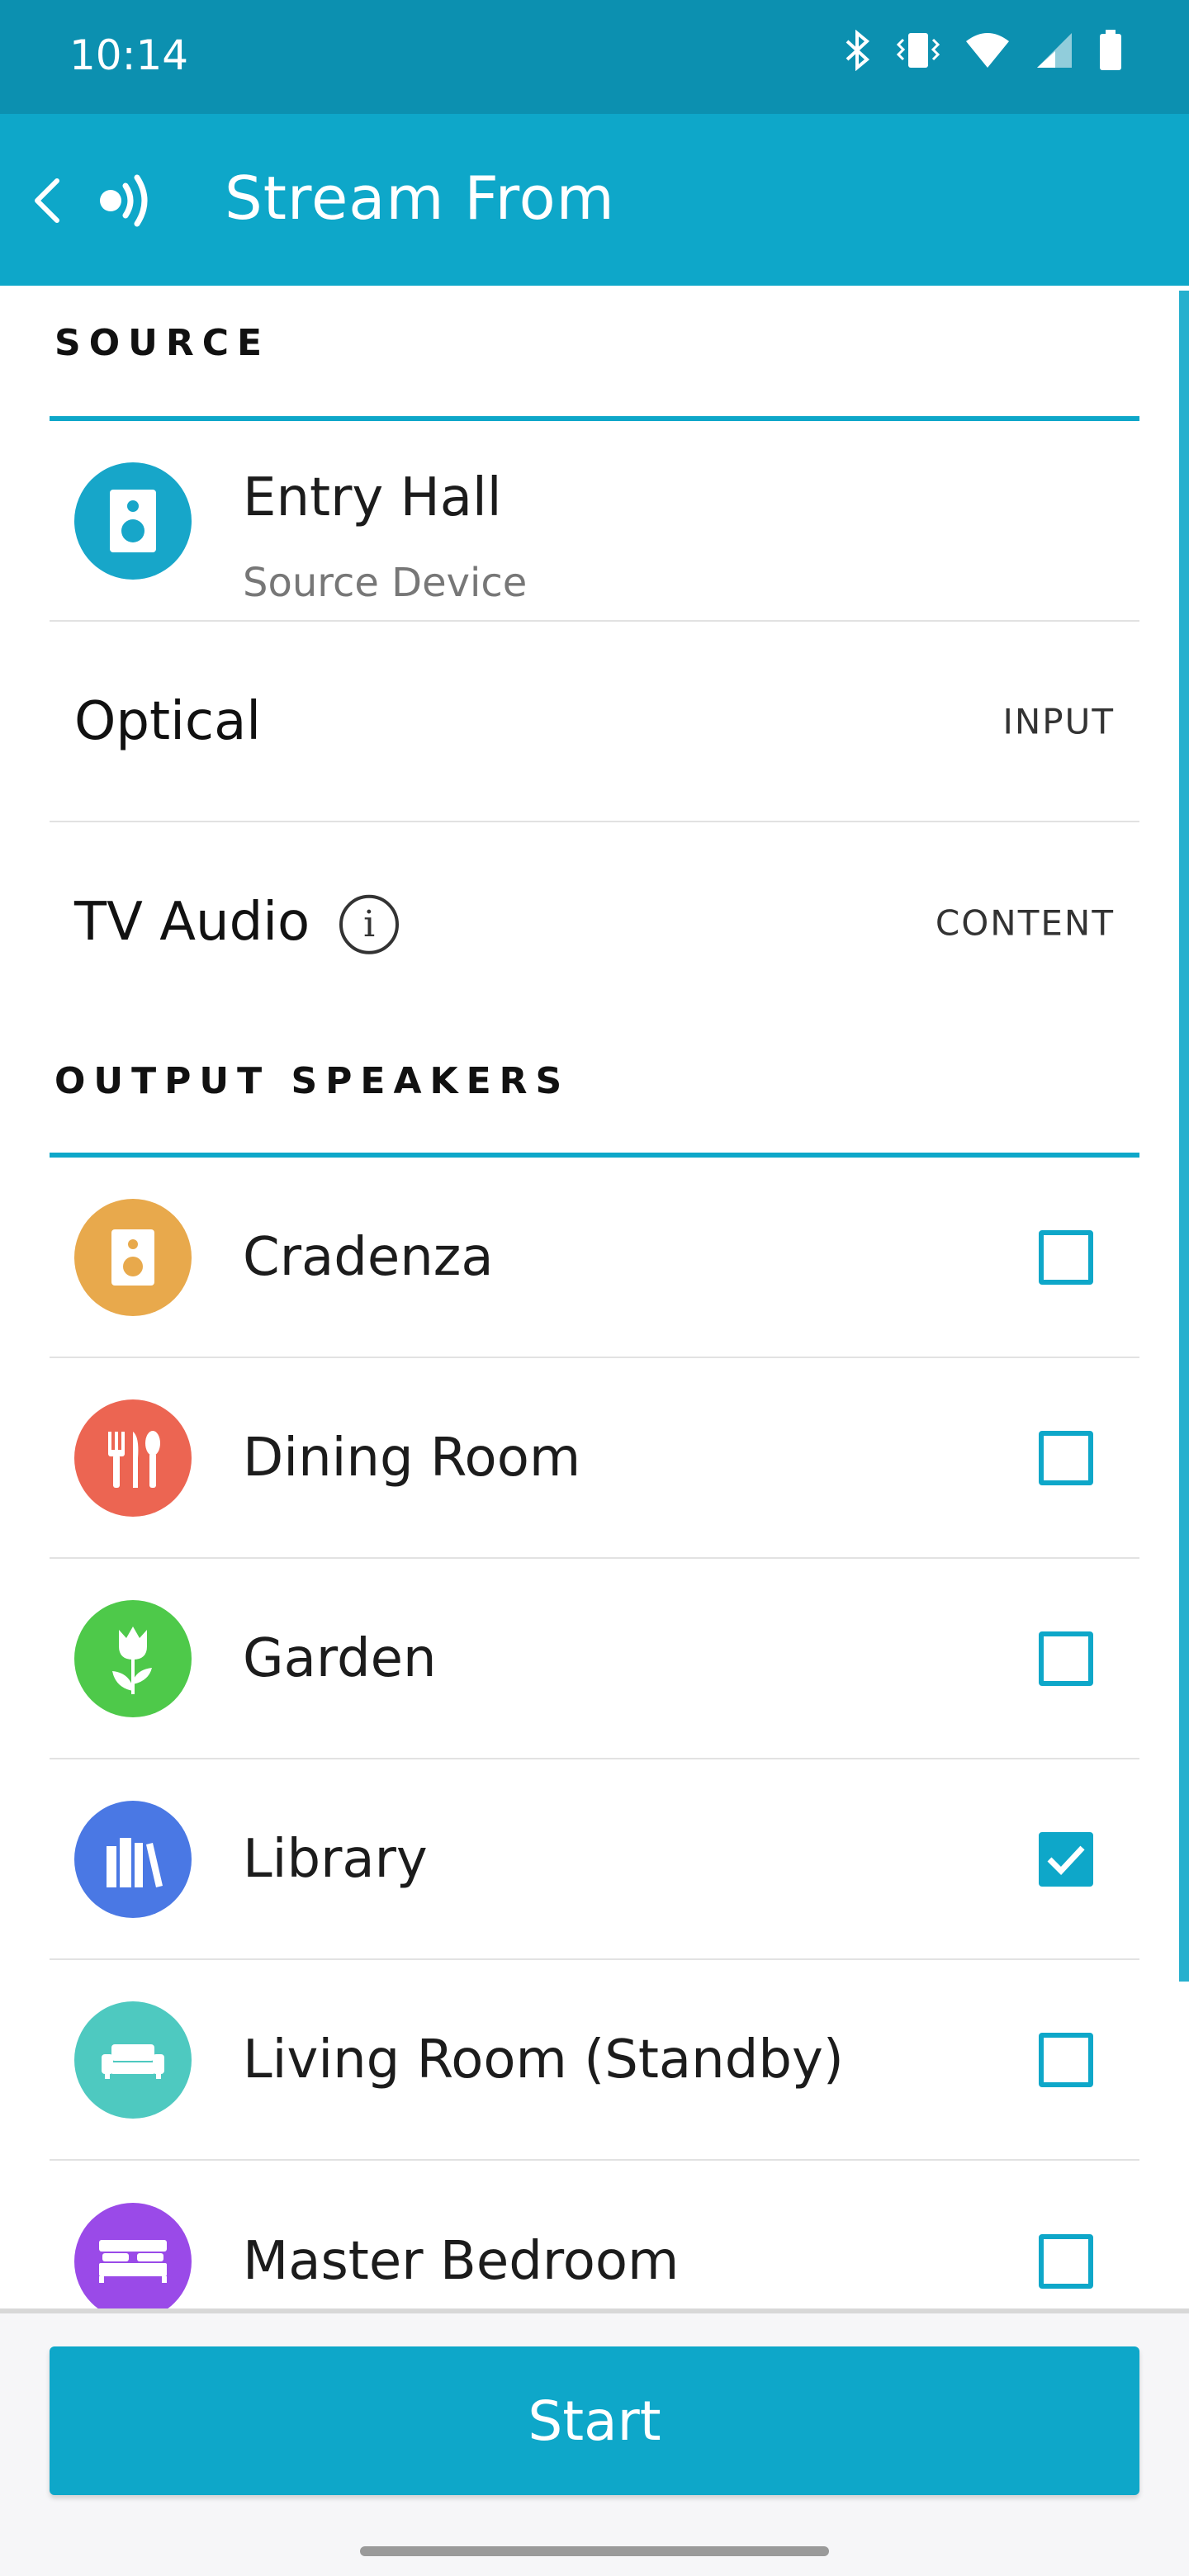  I want to click on utensils-icon, so click(133, 1458).